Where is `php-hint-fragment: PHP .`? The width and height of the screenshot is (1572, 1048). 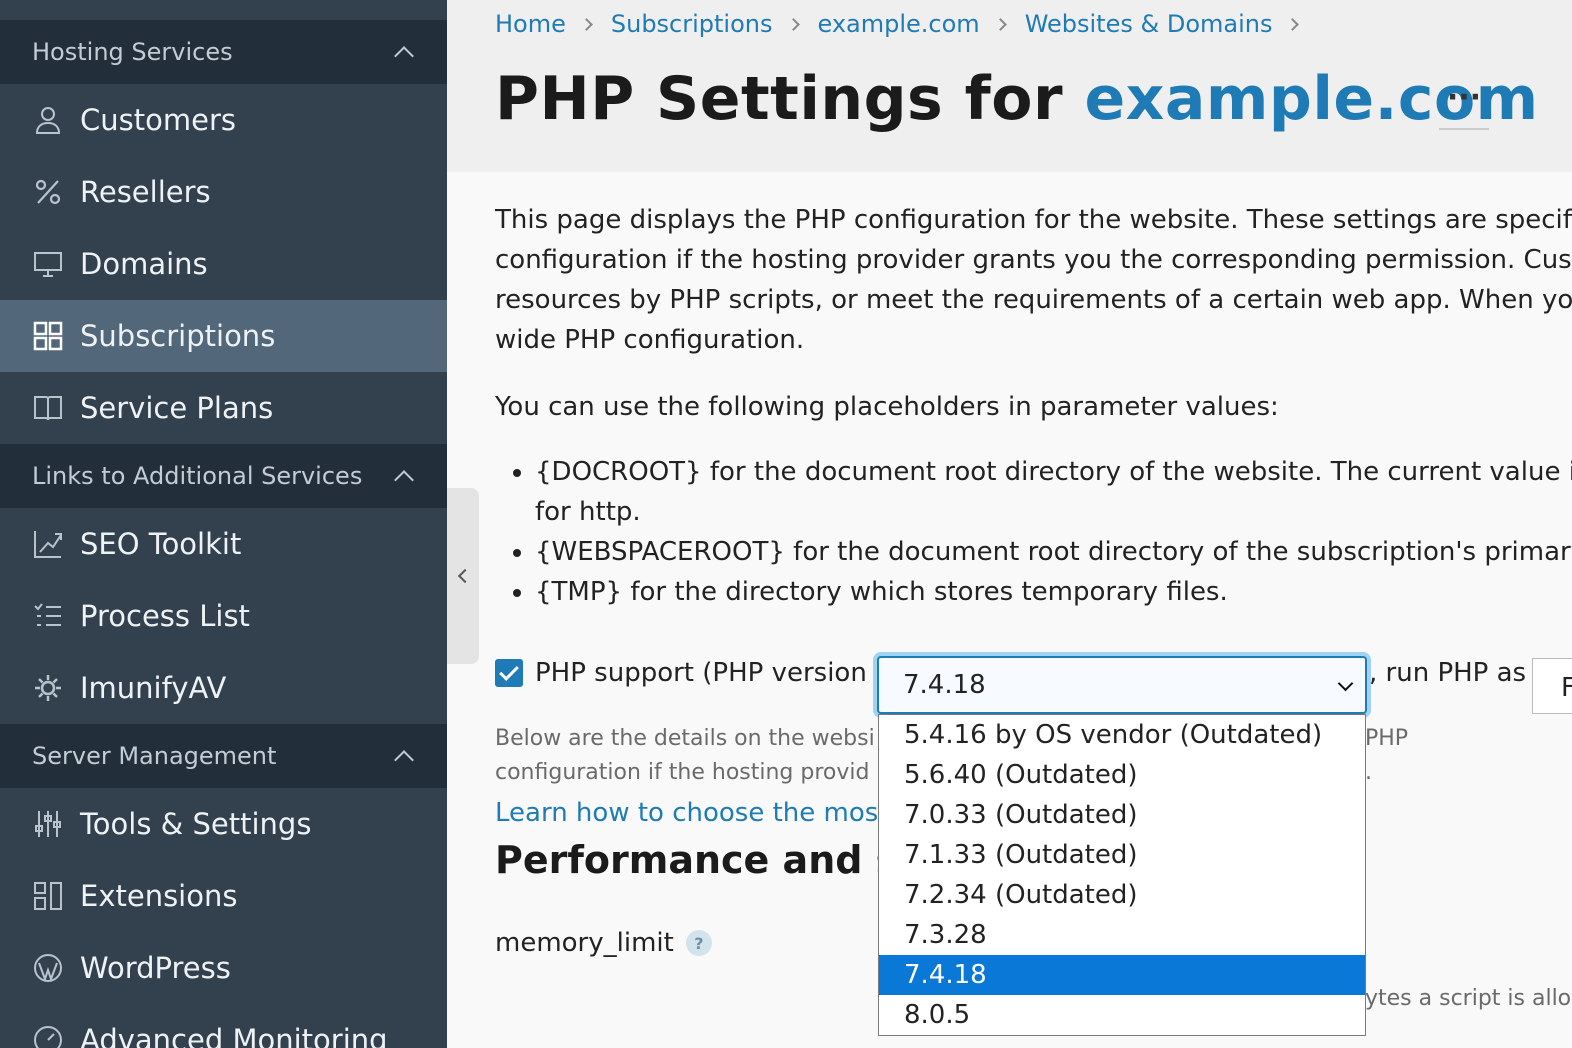 php-hint-fragment: PHP . is located at coordinates (1386, 756).